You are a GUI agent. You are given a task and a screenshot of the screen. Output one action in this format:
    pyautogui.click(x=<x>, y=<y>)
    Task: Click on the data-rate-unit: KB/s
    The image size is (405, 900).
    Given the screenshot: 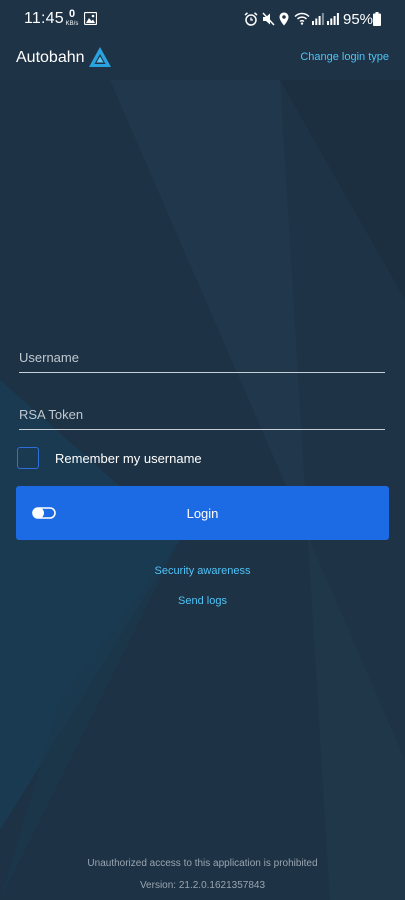 What is the action you would take?
    pyautogui.click(x=72, y=24)
    